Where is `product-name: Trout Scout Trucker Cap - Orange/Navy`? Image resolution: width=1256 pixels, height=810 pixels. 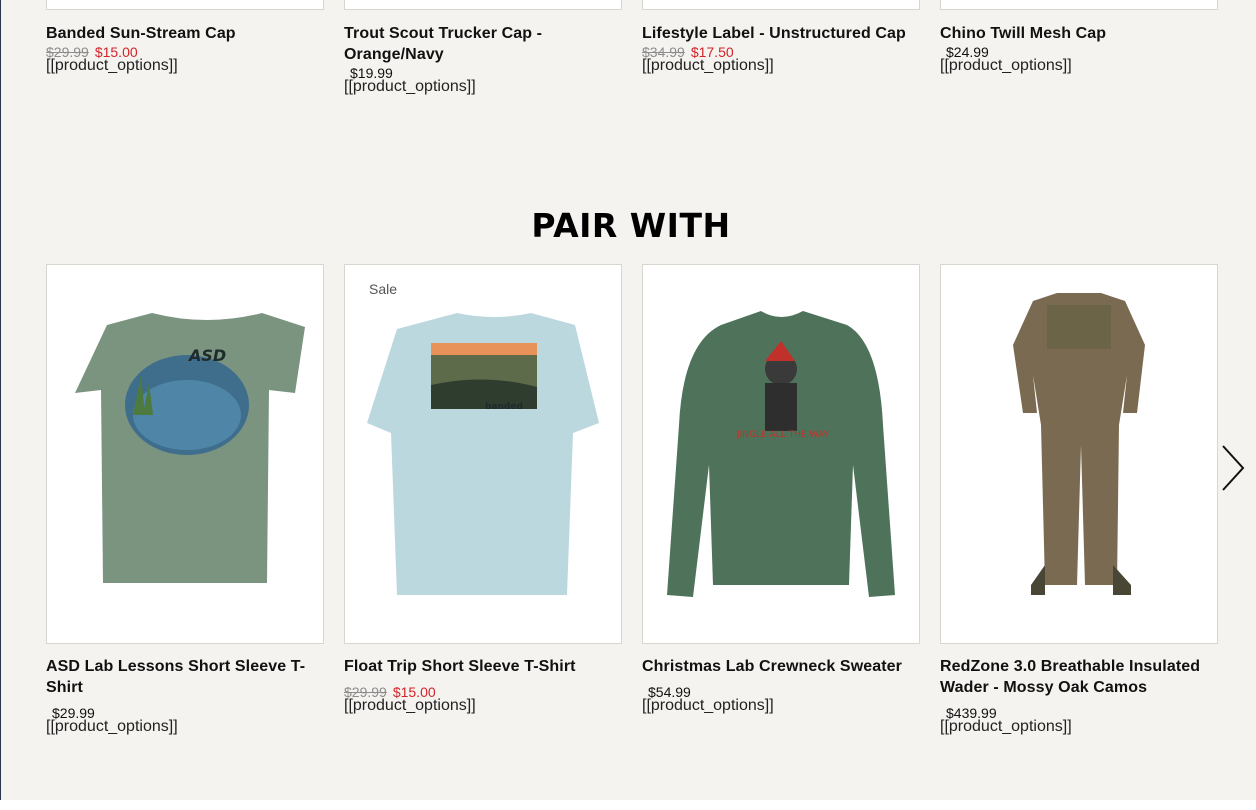
product-name: Trout Scout Trucker Cap - Orange/Navy is located at coordinates (483, 44).